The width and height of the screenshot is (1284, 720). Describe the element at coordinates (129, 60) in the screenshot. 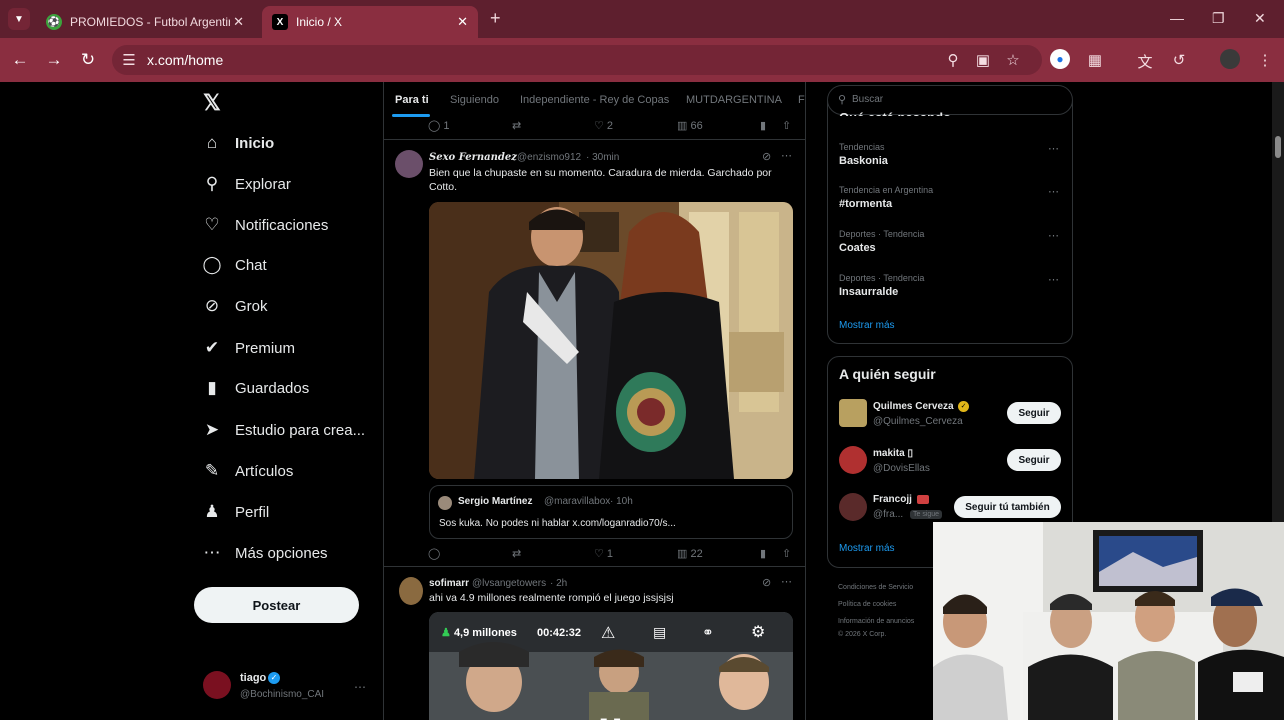

I see `site-settings-icon: ☰` at that location.